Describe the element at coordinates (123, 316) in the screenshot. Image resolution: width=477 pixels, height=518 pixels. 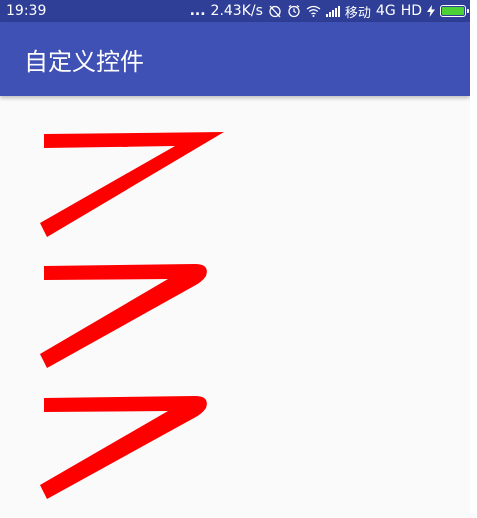
I see `round-corner-stroke` at that location.